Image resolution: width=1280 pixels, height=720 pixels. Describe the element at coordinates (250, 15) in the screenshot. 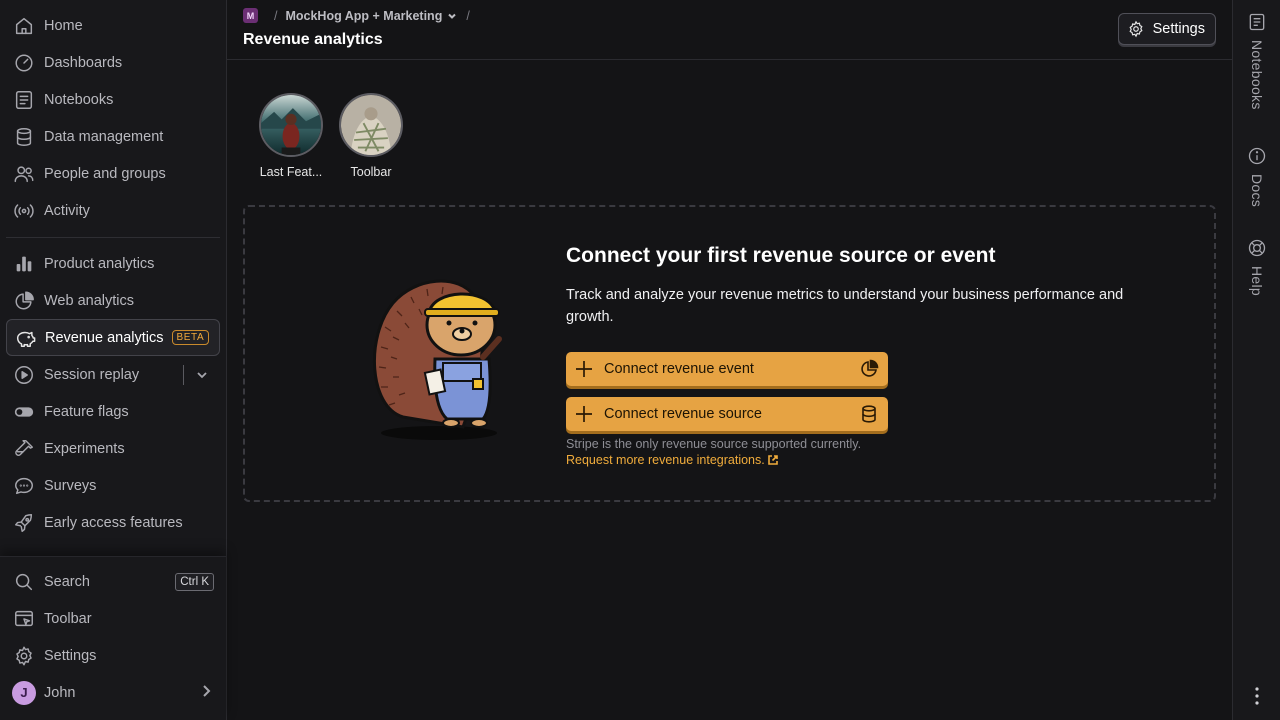

I see `project-avatar: M` at that location.